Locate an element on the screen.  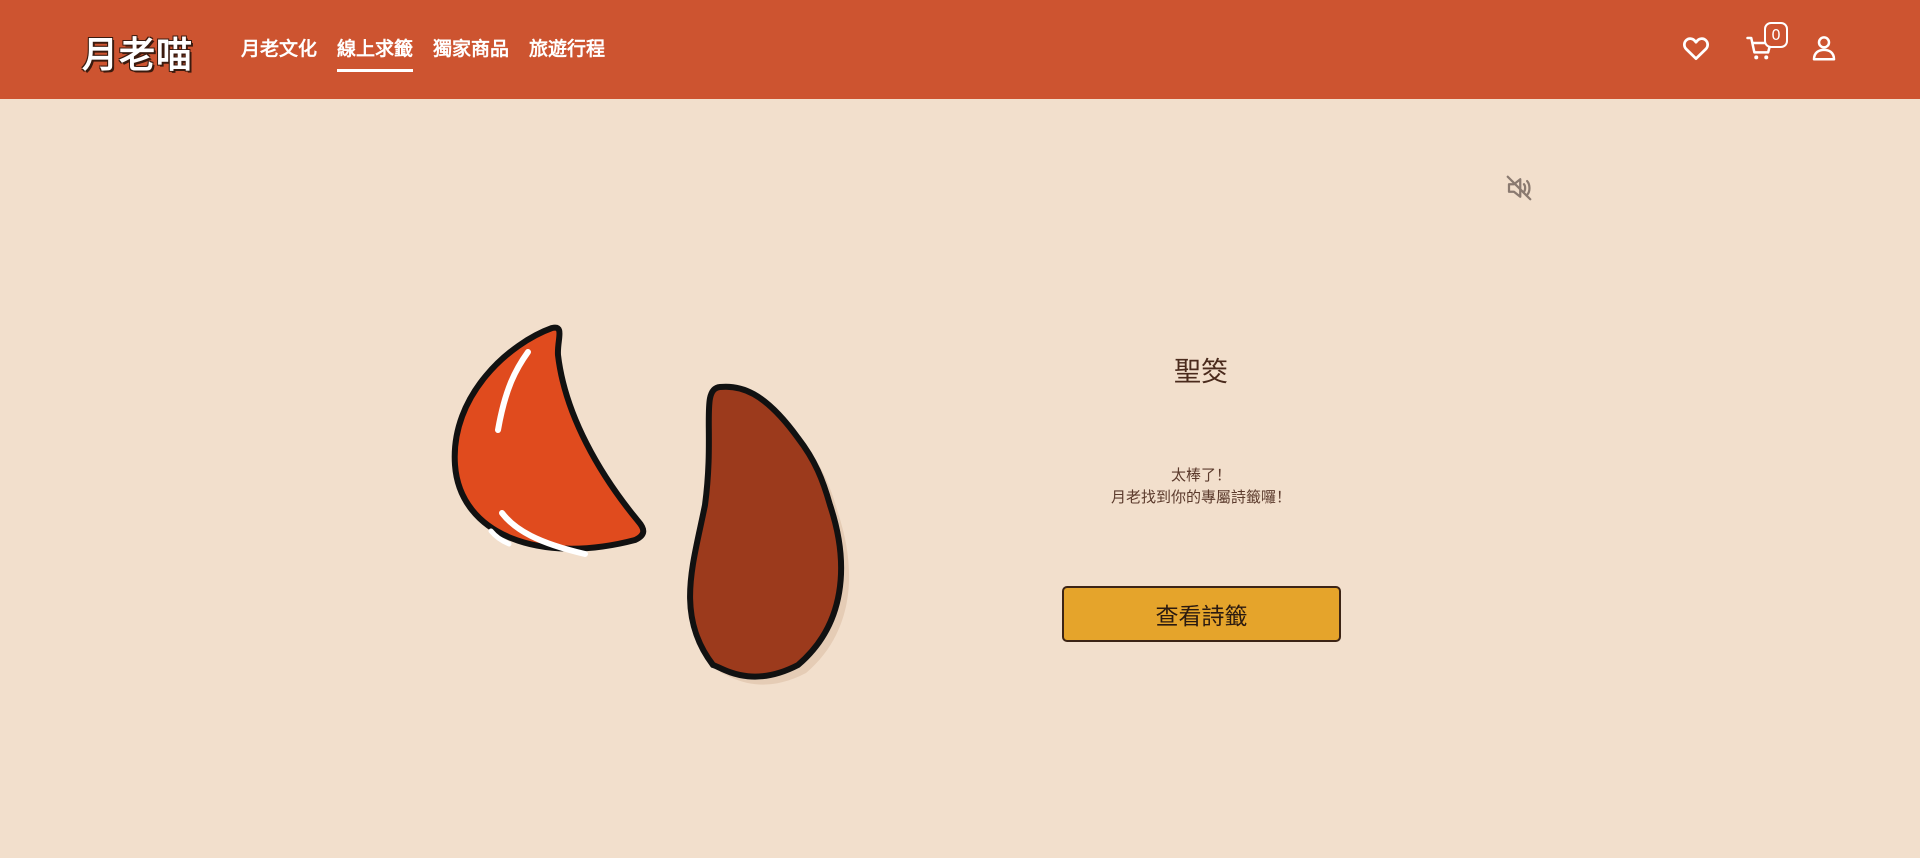
top-navbar: 月老喵 月老文化 線上求籤 獨家商品 旅遊行程 0 is located at coordinates (960, 49).